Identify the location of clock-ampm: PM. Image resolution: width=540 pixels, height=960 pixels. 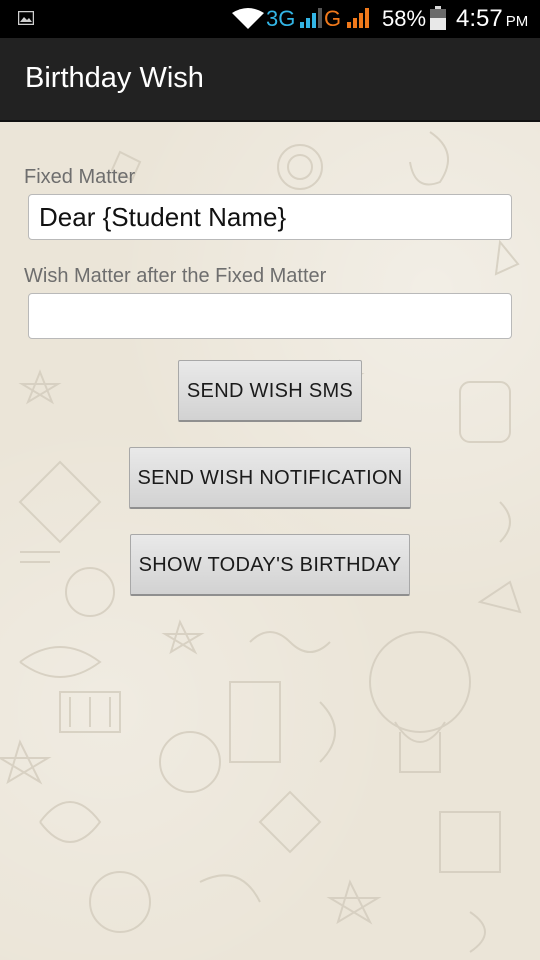
(517, 21).